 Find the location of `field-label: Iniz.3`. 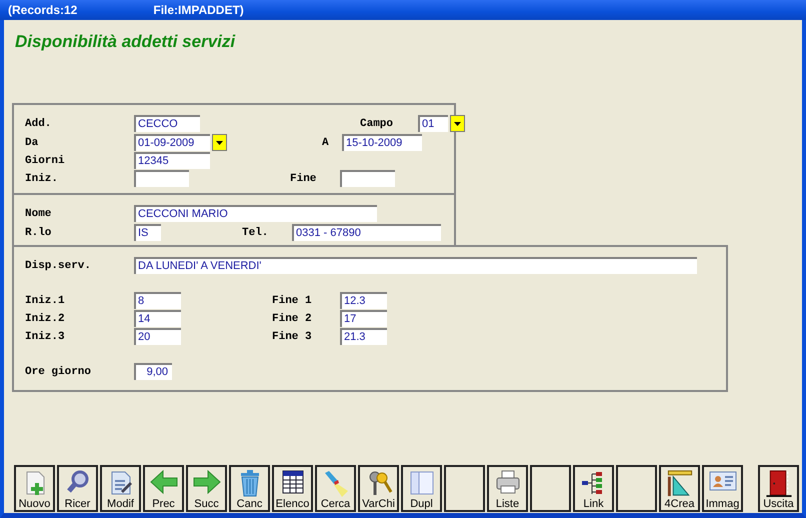

field-label: Iniz.3 is located at coordinates (45, 336).